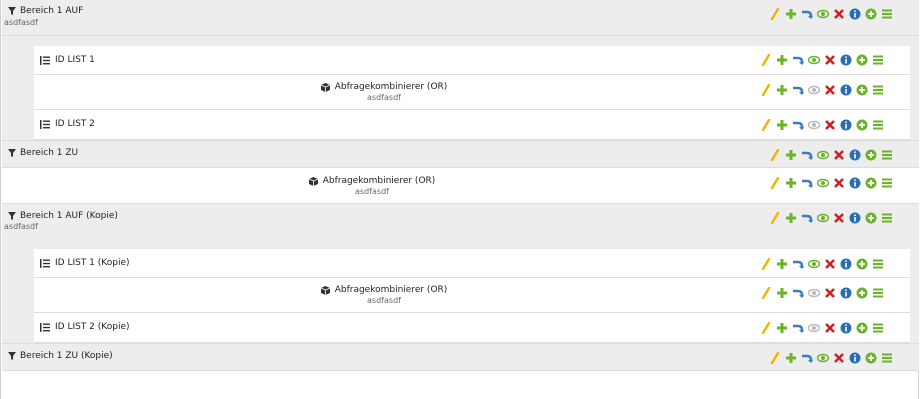  Describe the element at coordinates (472, 125) in the screenshot. I see `tree-row-id-list: ID LIST 2` at that location.